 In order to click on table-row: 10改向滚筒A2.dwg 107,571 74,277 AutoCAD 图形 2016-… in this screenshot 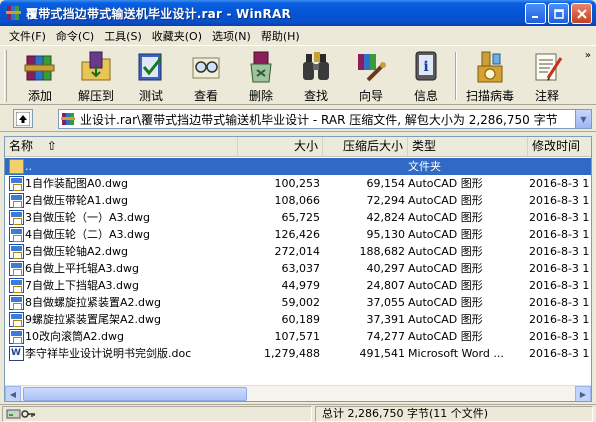, I will do `click(298, 336)`.